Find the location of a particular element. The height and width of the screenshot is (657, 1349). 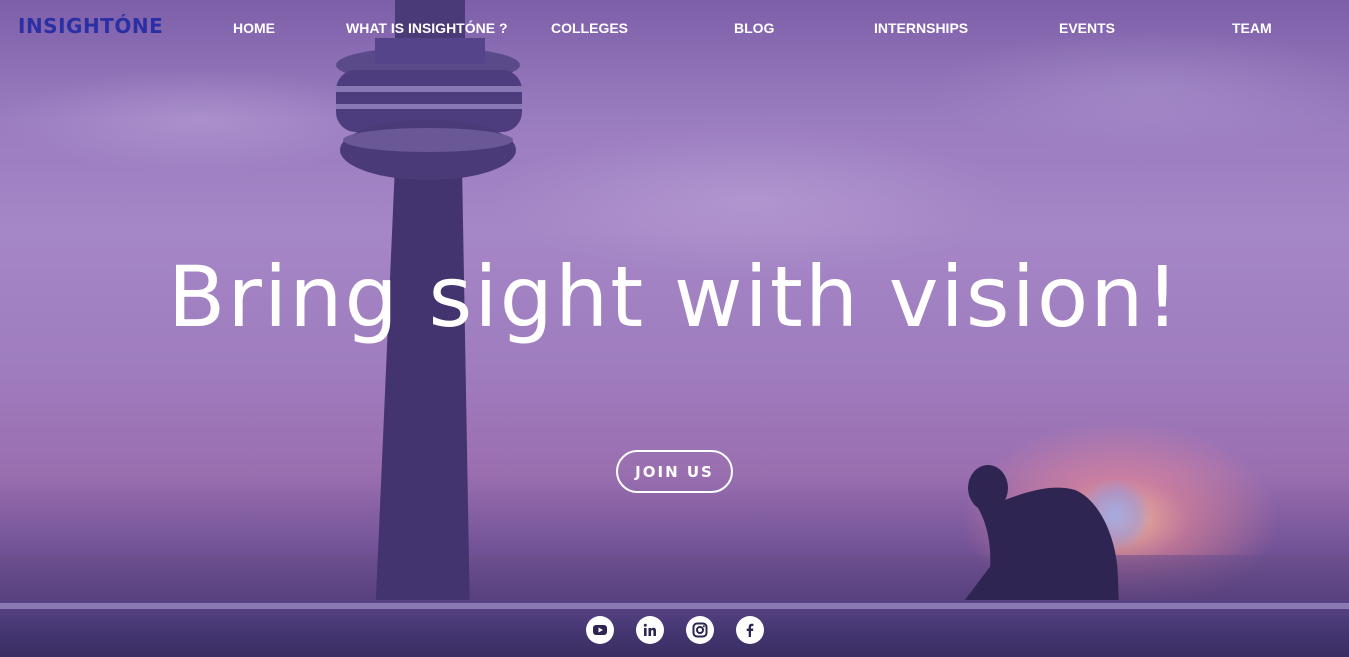

nav-item-blog: BLOG is located at coordinates (754, 28).